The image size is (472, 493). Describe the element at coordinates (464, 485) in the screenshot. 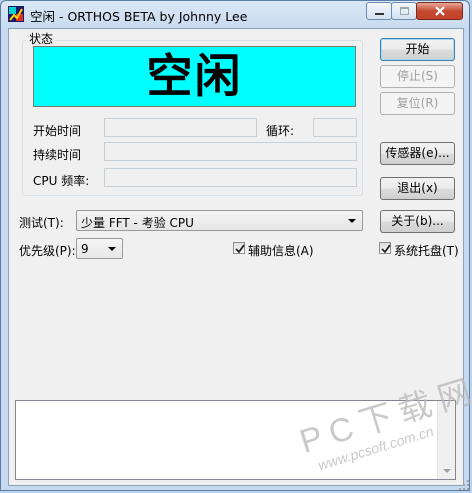

I see `resize-grip-icon` at that location.